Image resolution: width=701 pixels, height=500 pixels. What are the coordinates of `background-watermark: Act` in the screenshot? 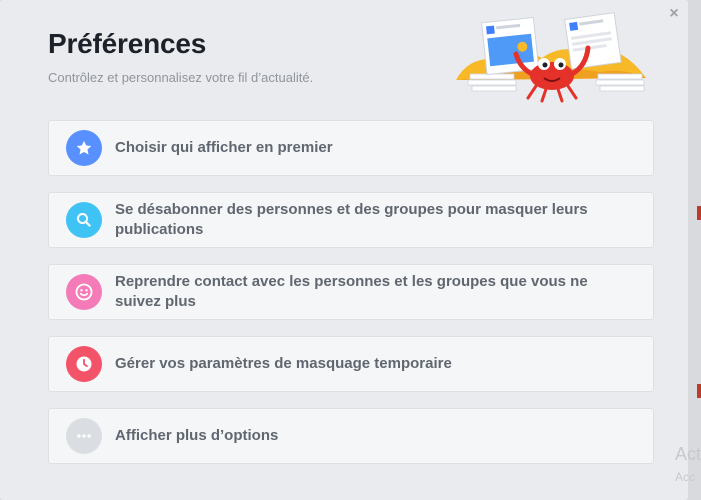 It's located at (688, 454).